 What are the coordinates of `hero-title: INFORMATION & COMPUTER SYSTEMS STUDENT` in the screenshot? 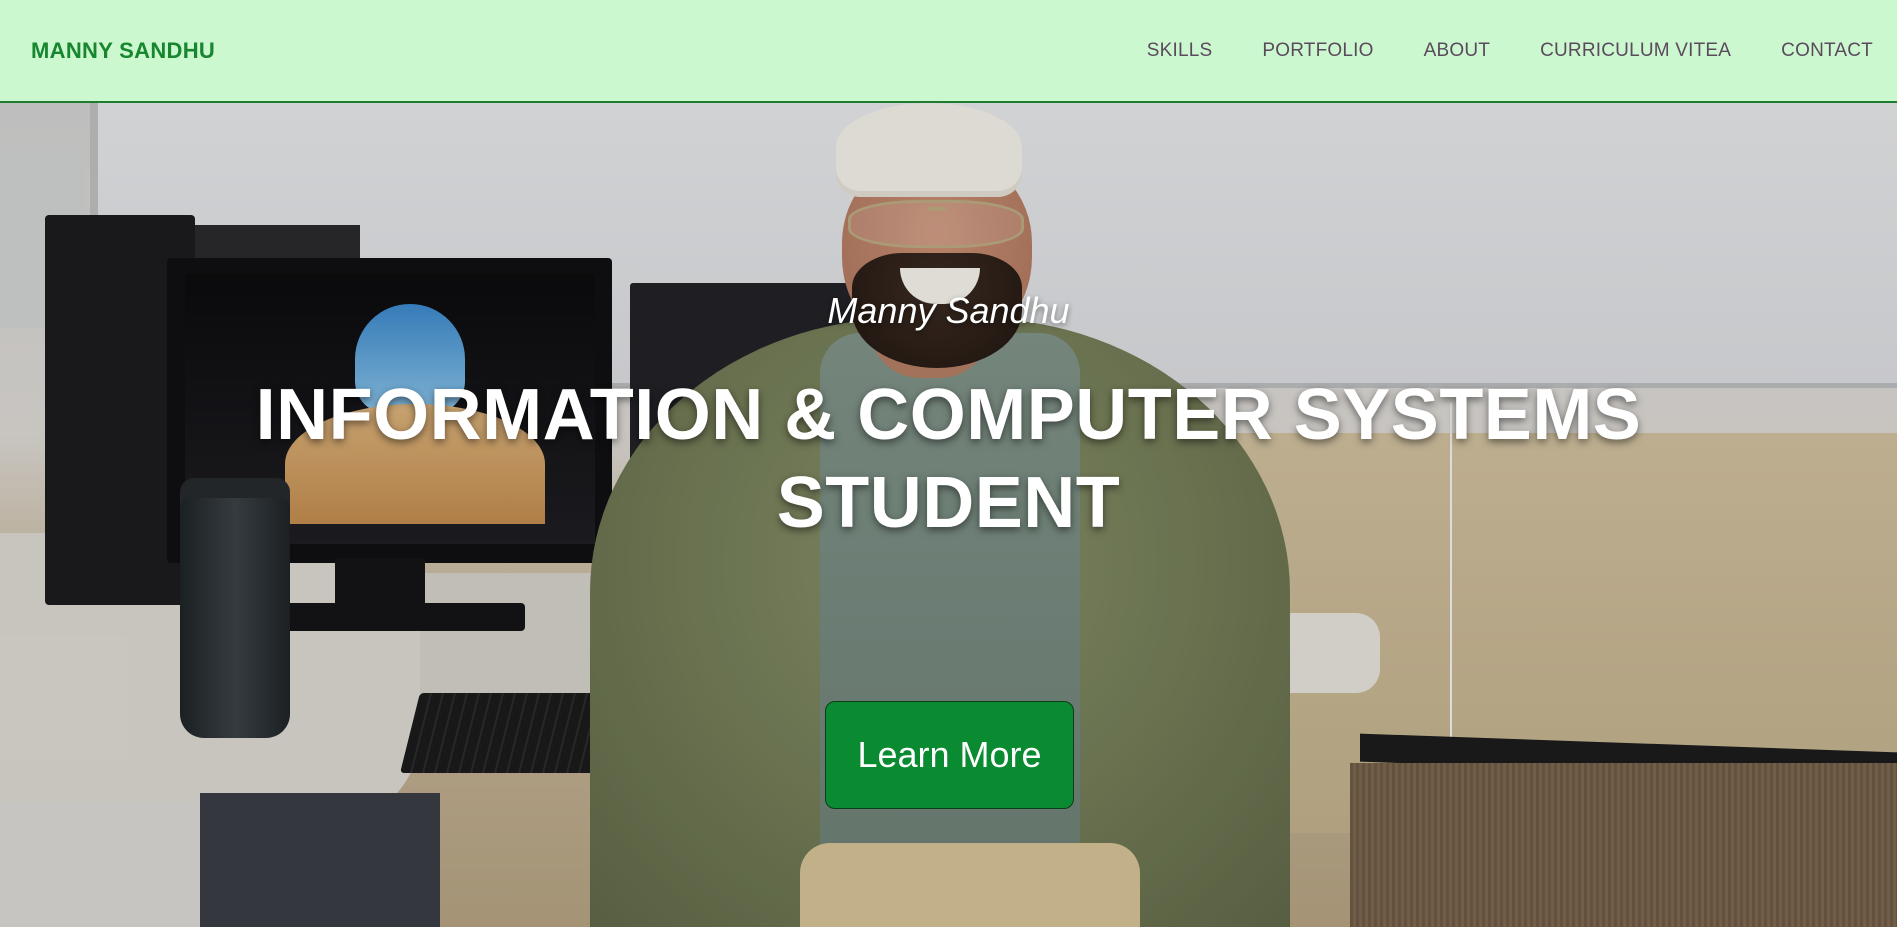 It's located at (948, 459).